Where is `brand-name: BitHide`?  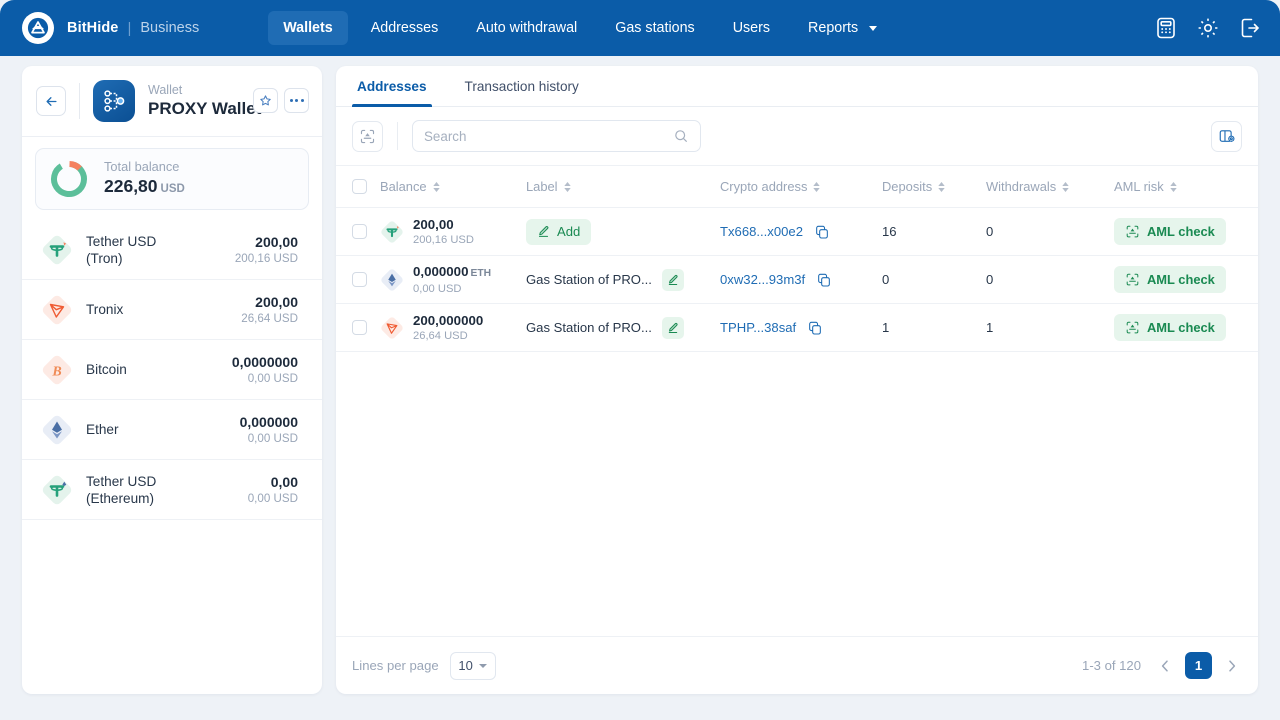 brand-name: BitHide is located at coordinates (93, 28).